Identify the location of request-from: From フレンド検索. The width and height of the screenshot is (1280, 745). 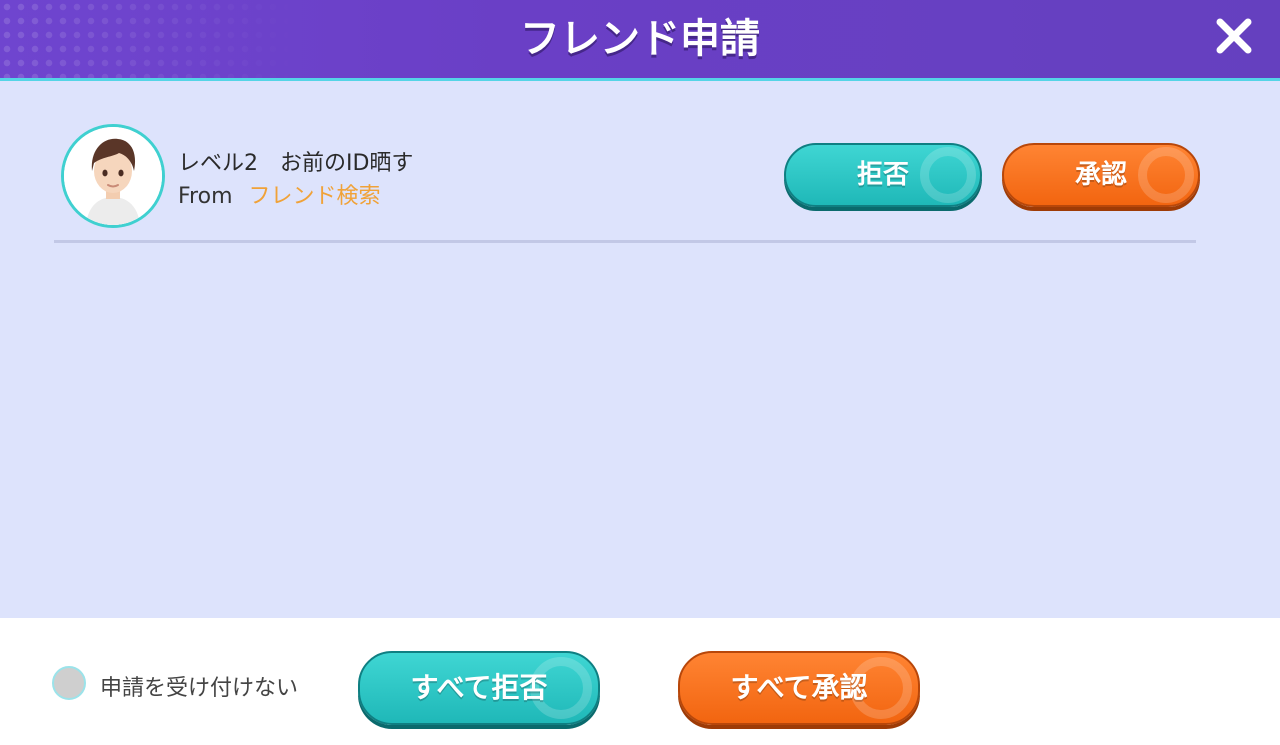
(279, 194).